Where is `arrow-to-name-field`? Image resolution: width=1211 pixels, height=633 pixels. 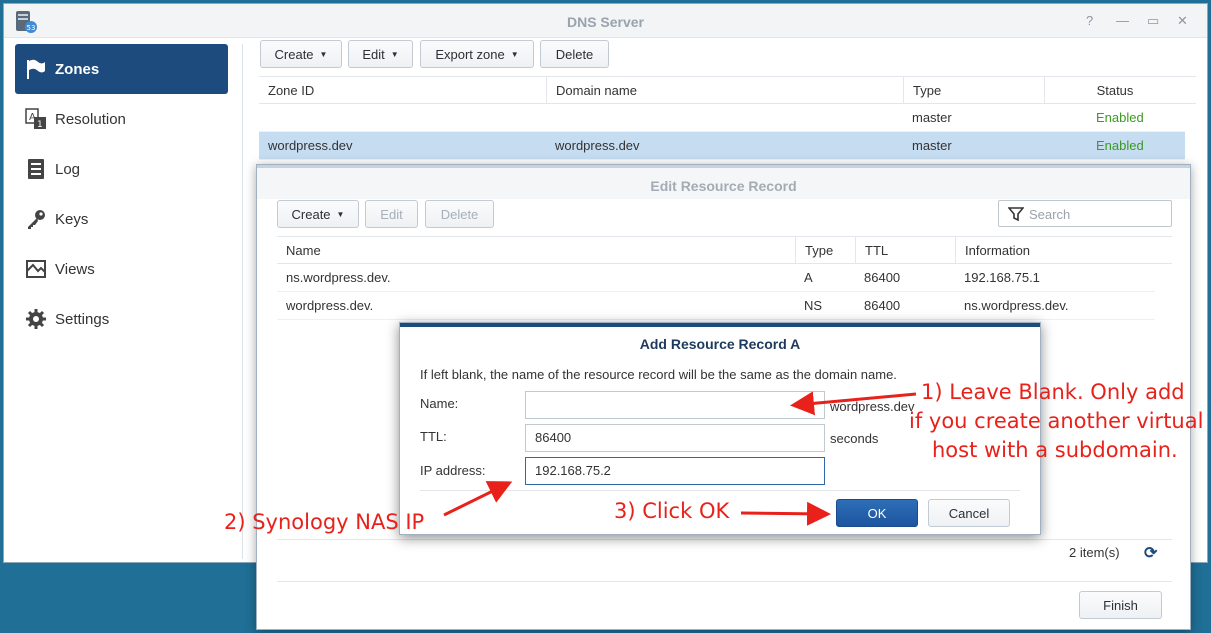
arrow-to-name-field is located at coordinates (853, 403).